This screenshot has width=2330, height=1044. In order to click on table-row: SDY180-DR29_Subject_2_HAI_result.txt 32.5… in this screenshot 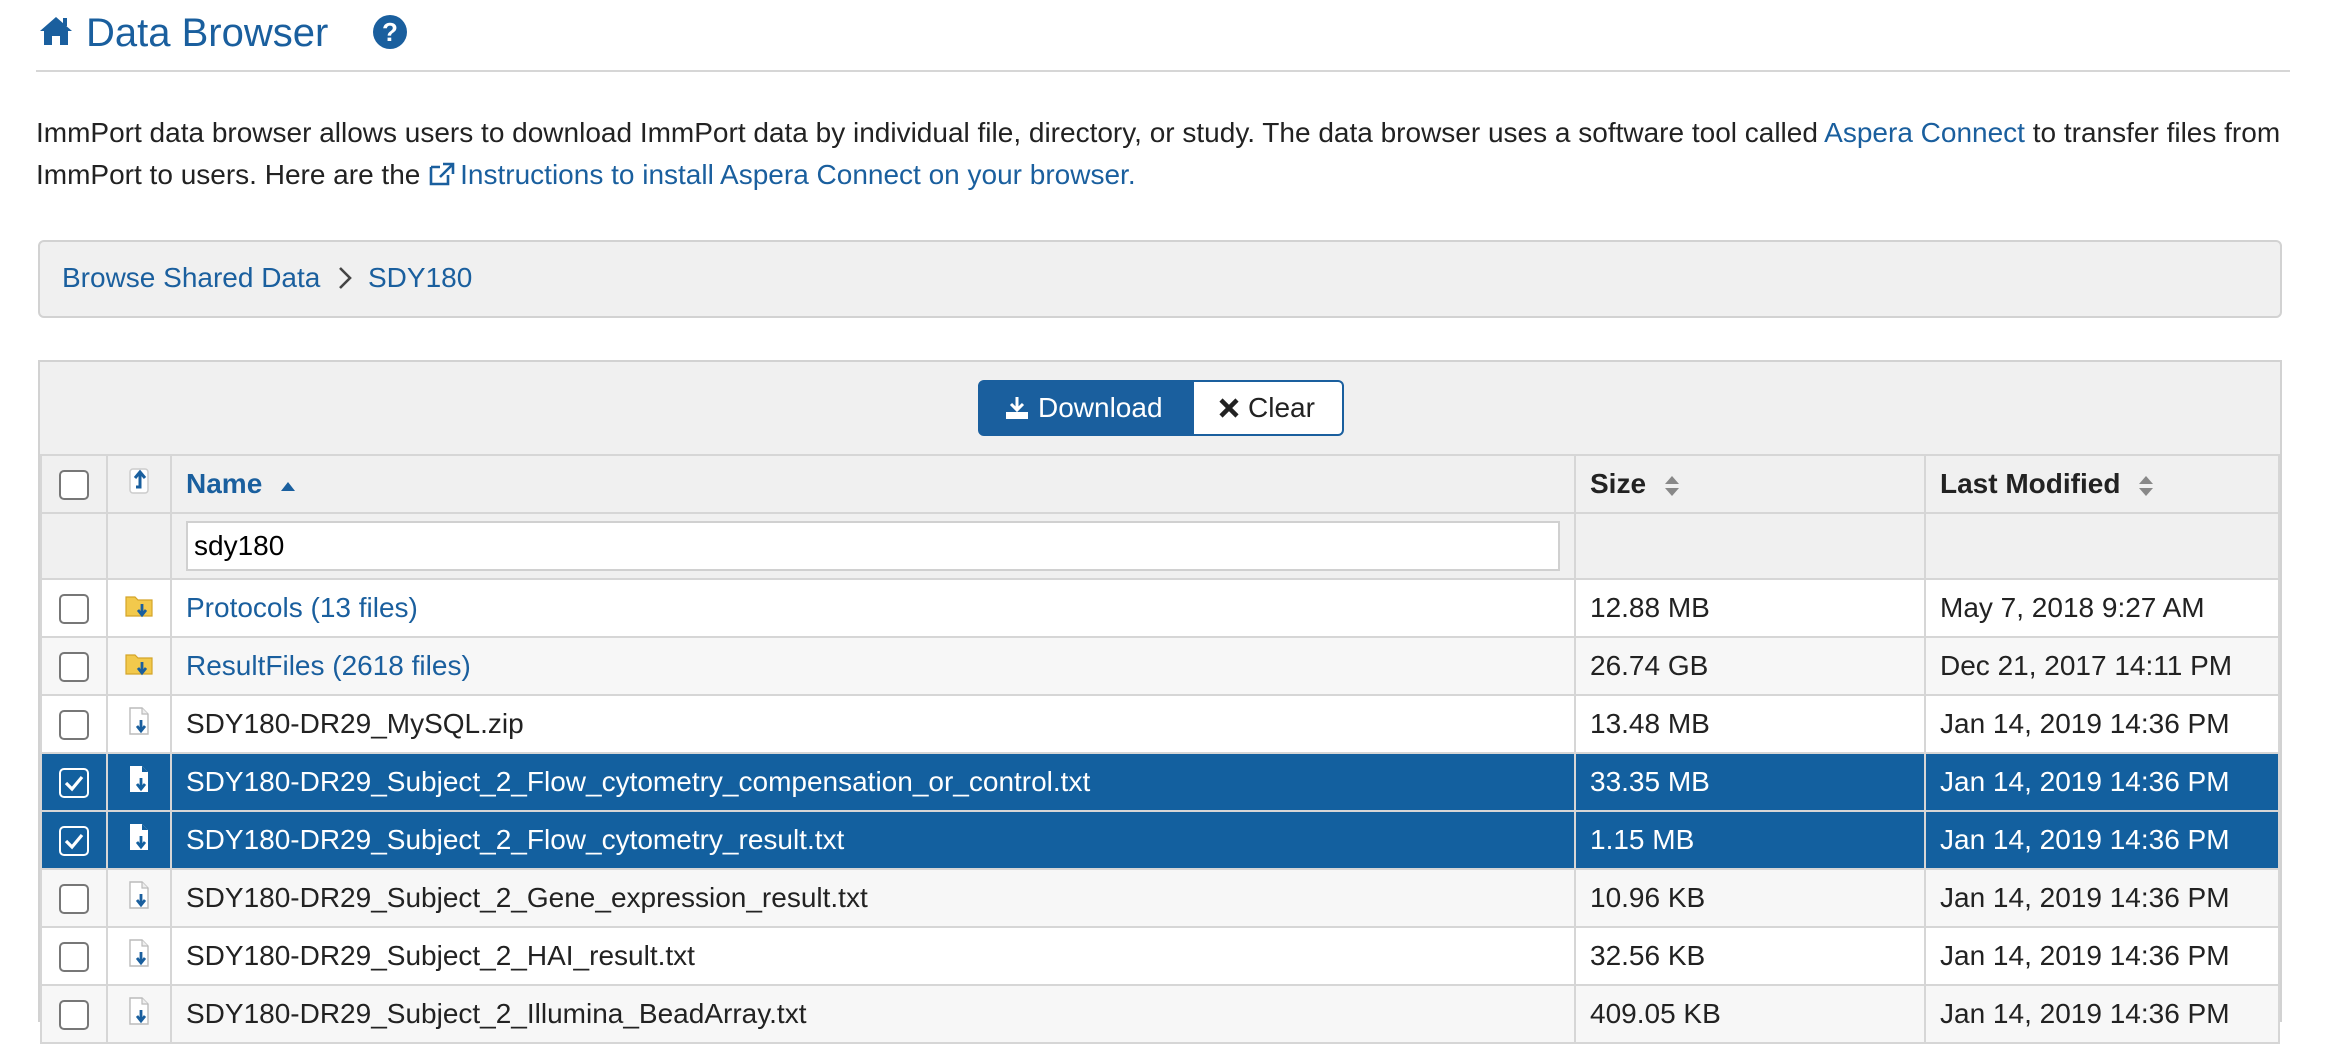, I will do `click(1160, 956)`.